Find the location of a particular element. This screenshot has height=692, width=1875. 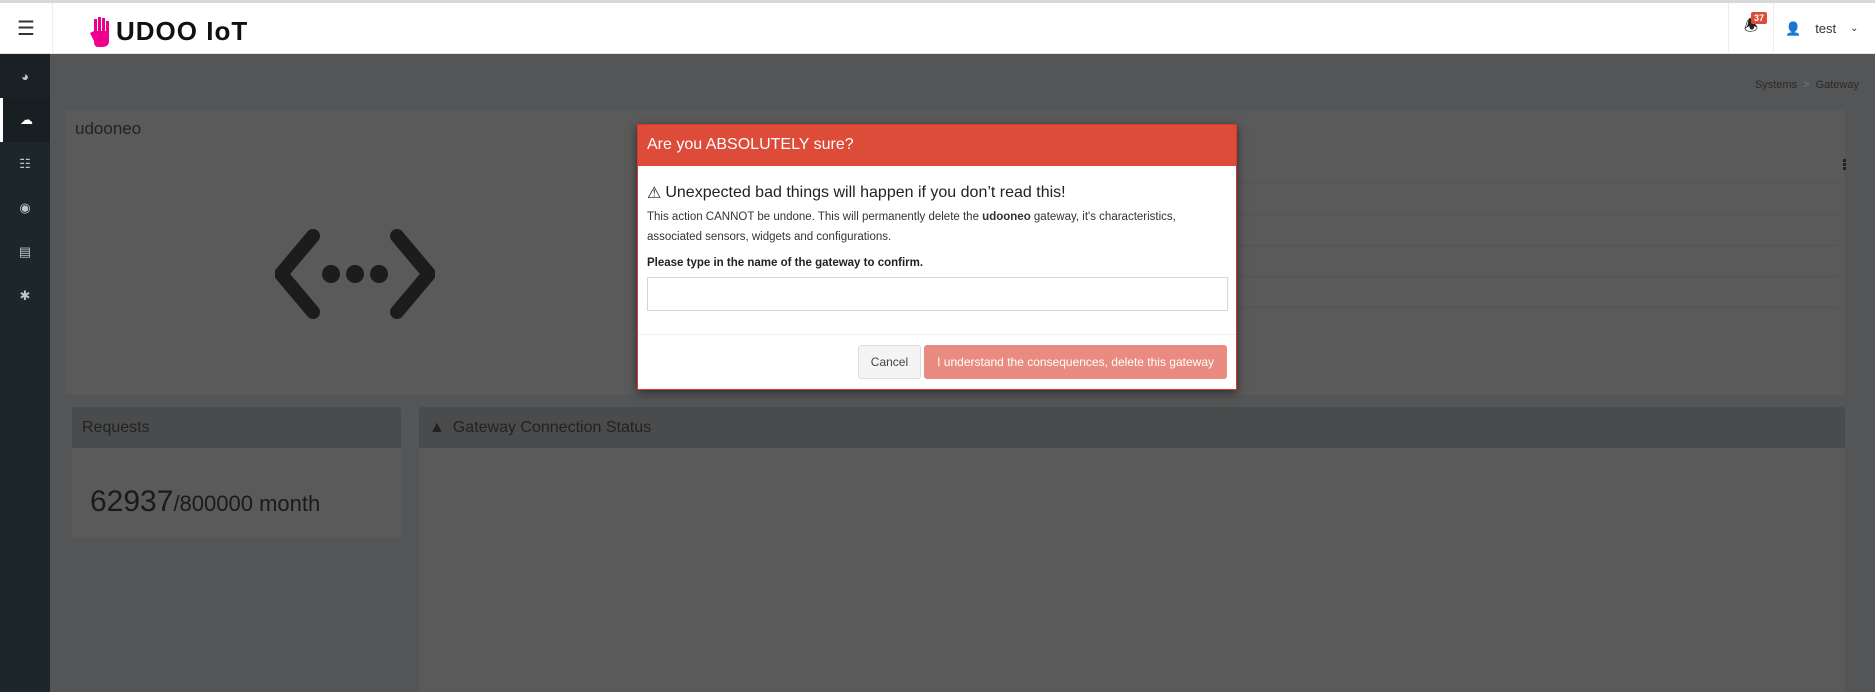

requests-title: Requests is located at coordinates (116, 427).